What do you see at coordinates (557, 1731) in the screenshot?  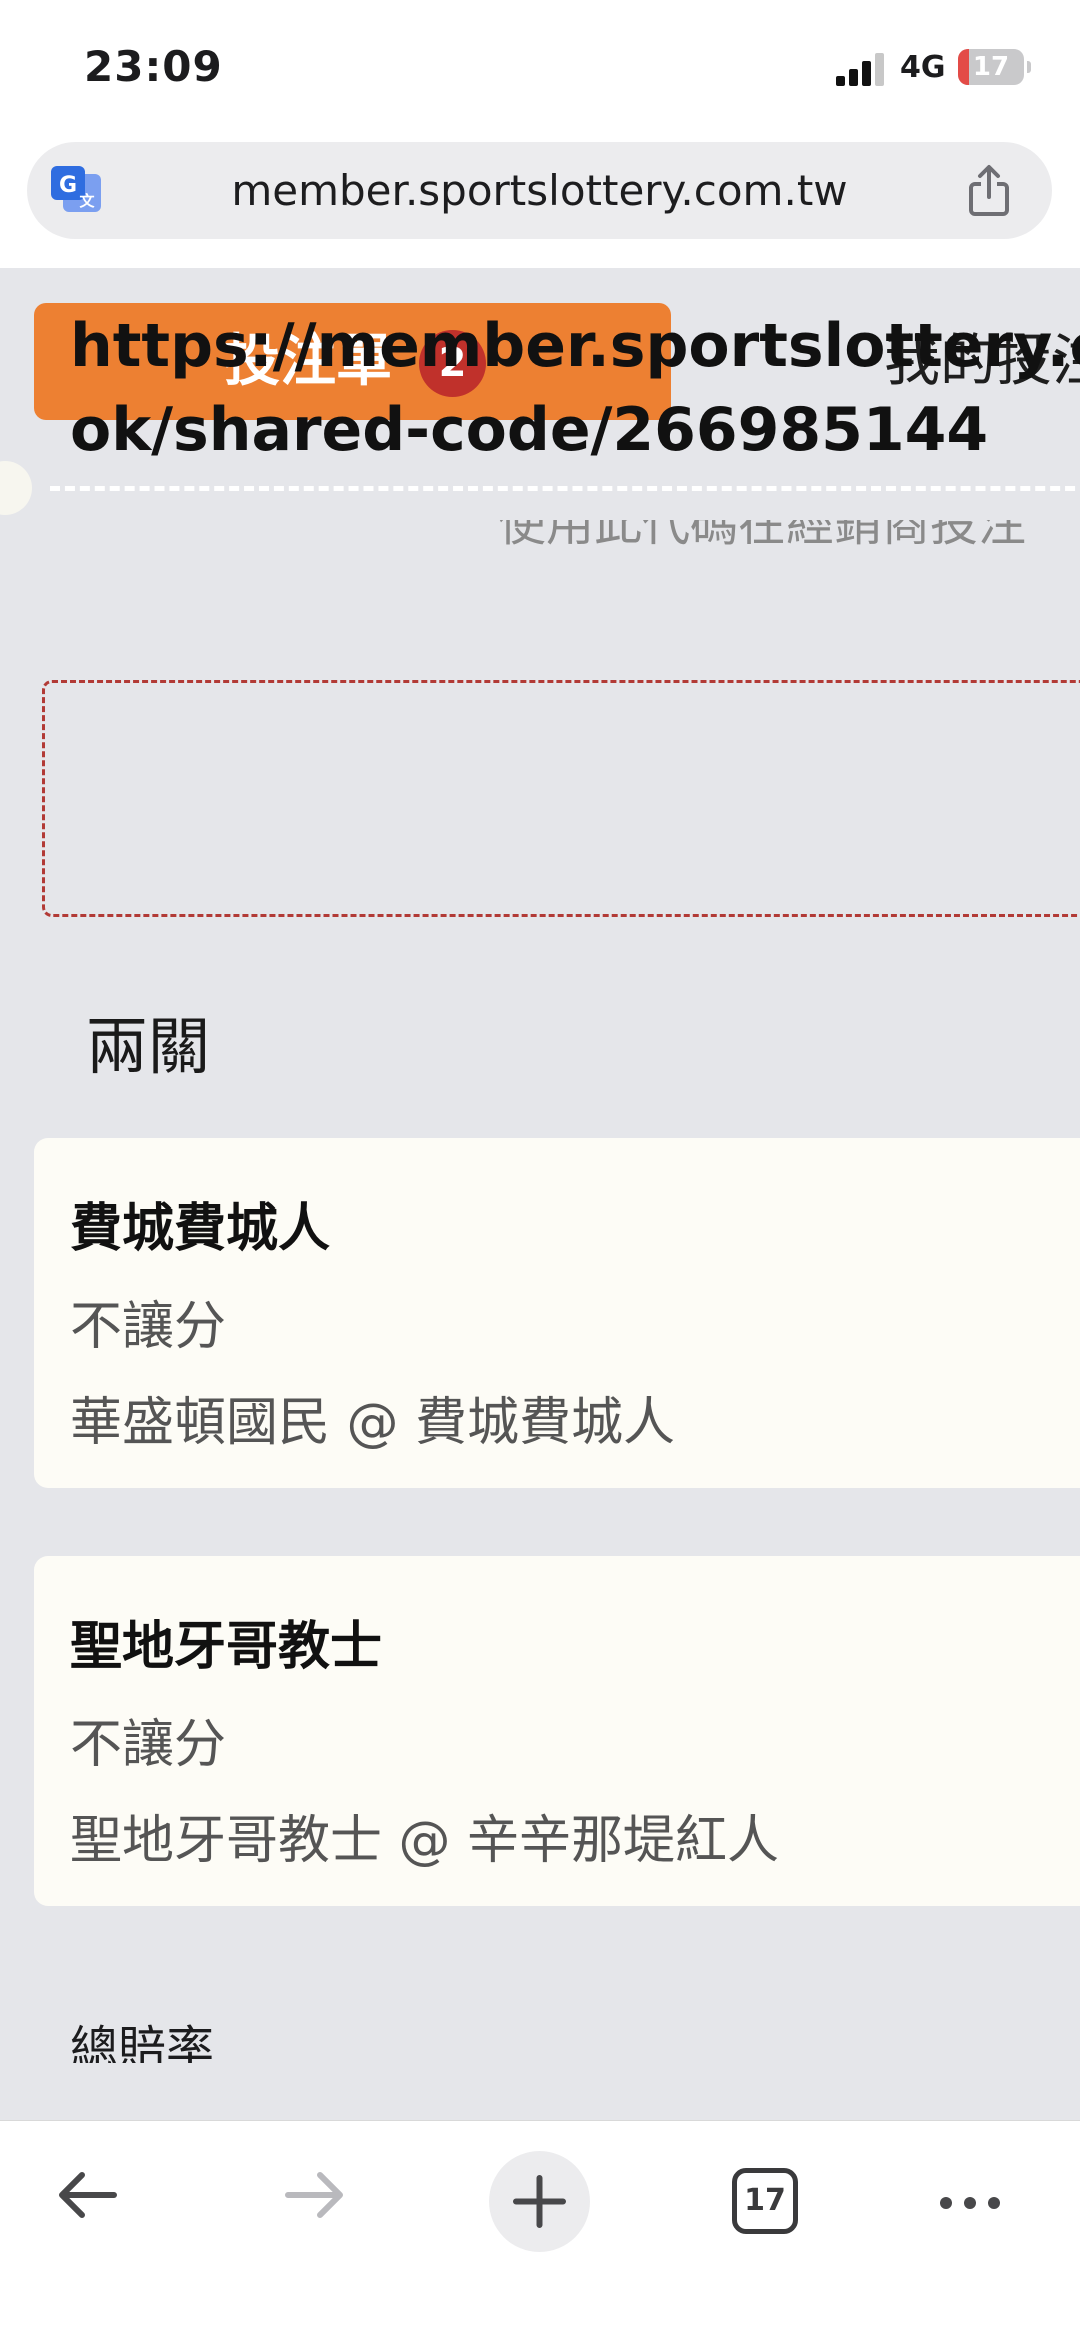 I see `bet-card: 聖地牙哥教士 不讓分 聖地牙哥教士 @ 辛辛那堤紅人` at bounding box center [557, 1731].